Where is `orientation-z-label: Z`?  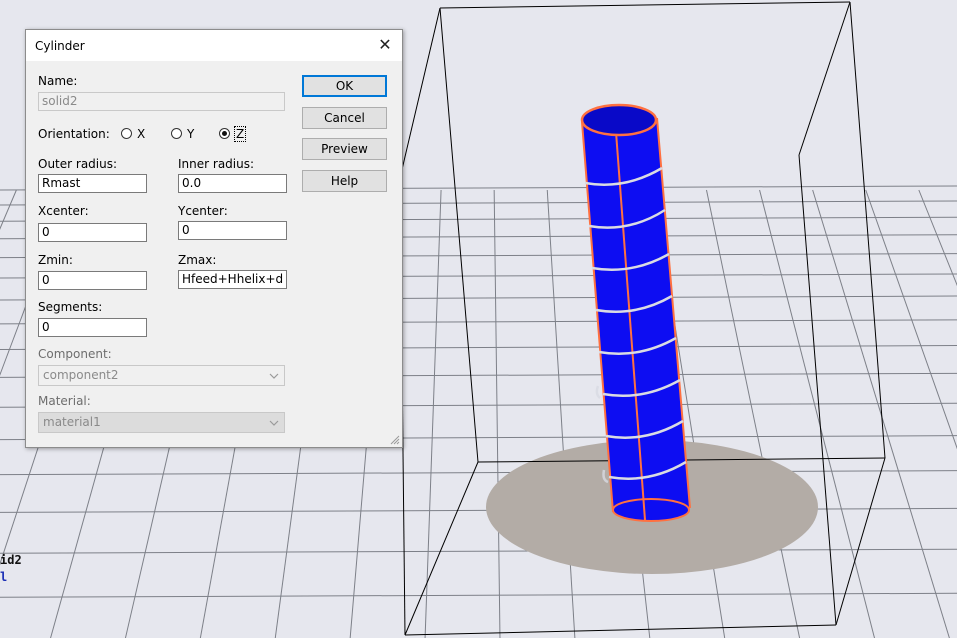 orientation-z-label: Z is located at coordinates (240, 134).